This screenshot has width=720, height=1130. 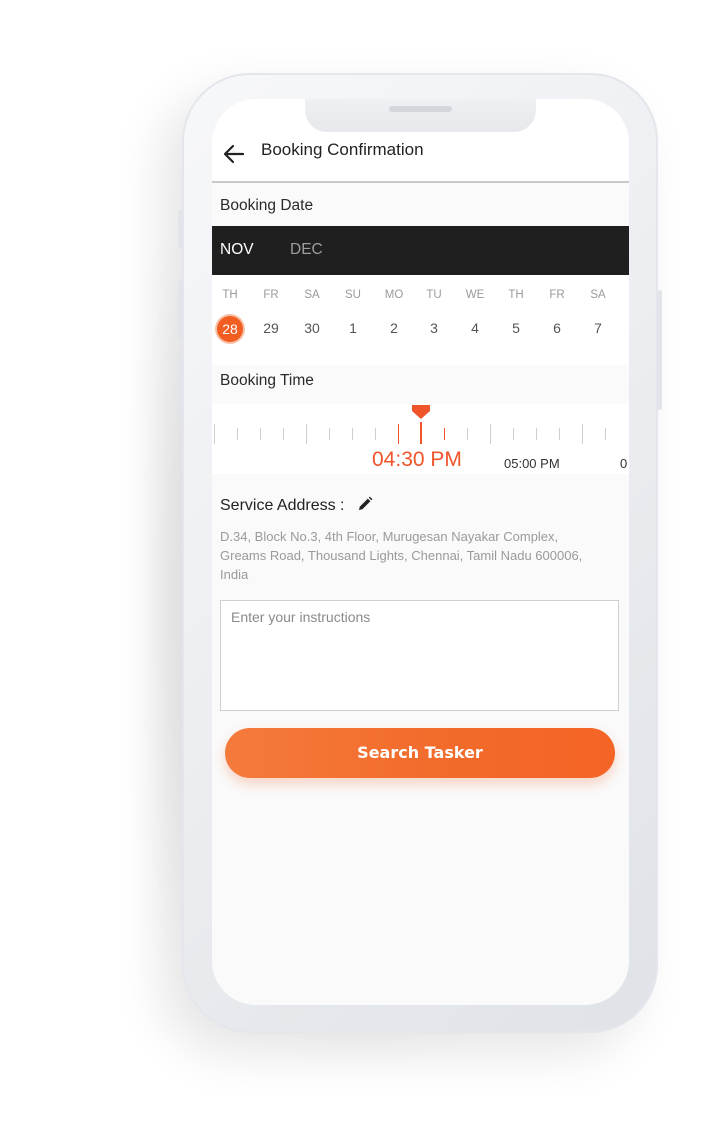 I want to click on time-indicator-line, so click(x=421, y=433).